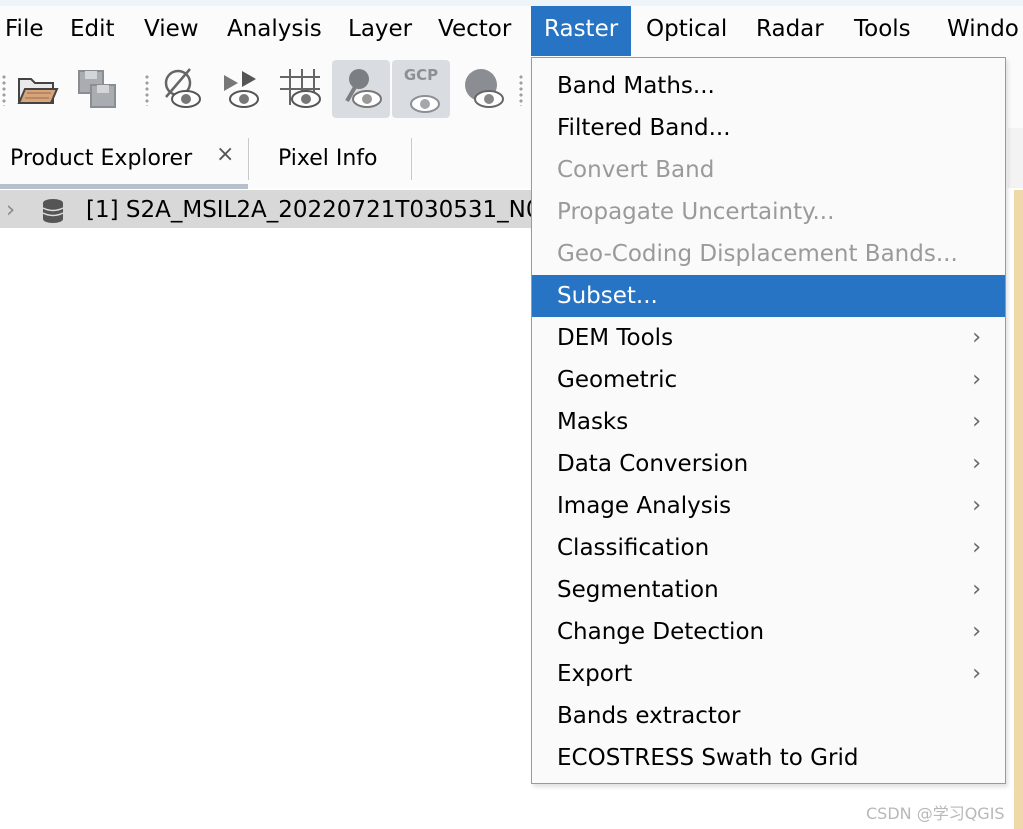 Image resolution: width=1023 pixels, height=829 pixels. Describe the element at coordinates (474, 31) in the screenshot. I see `menu-vector: Vector` at that location.